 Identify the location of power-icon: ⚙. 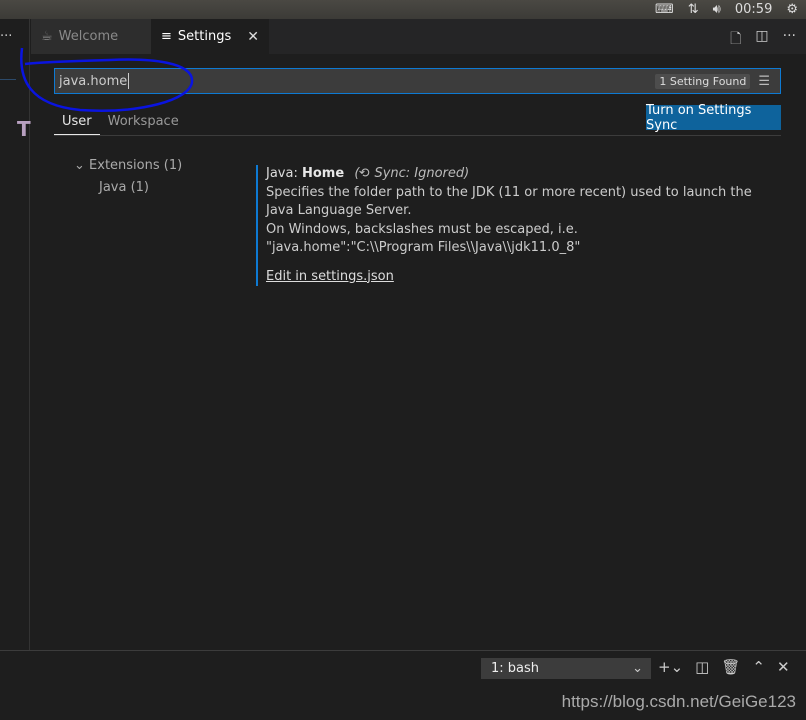
(792, 9).